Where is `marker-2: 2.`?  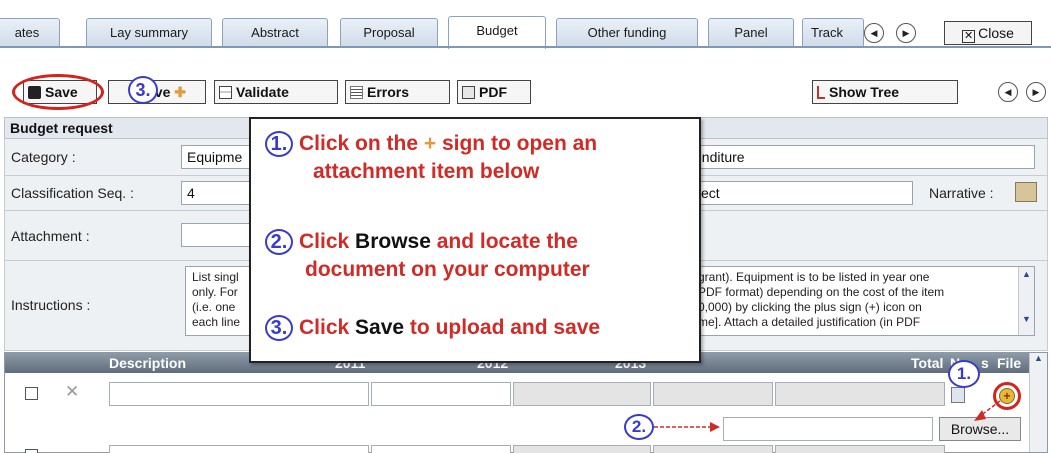 marker-2: 2. is located at coordinates (639, 427).